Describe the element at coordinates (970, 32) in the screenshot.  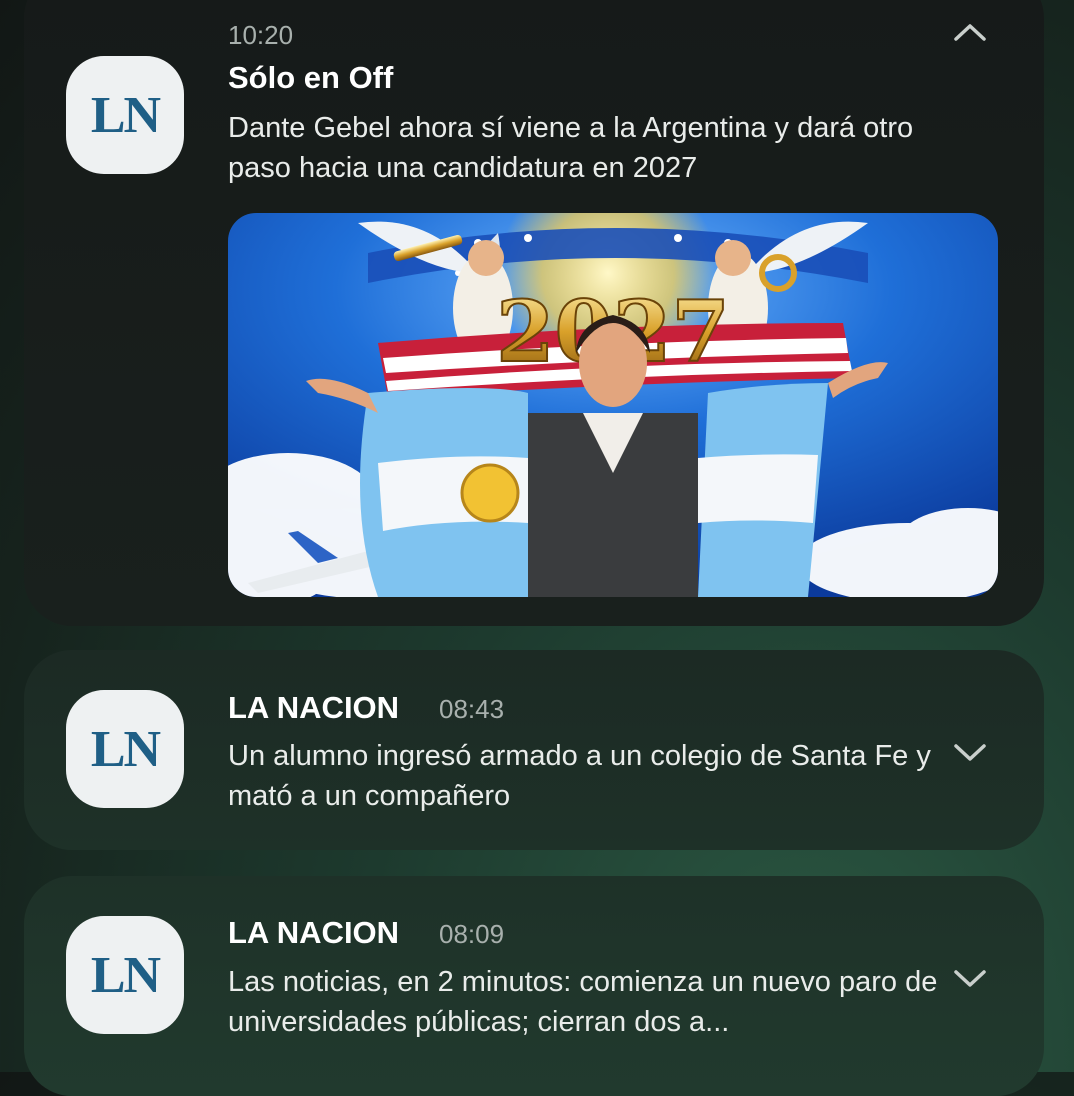
I see `chevron-up-icon` at that location.